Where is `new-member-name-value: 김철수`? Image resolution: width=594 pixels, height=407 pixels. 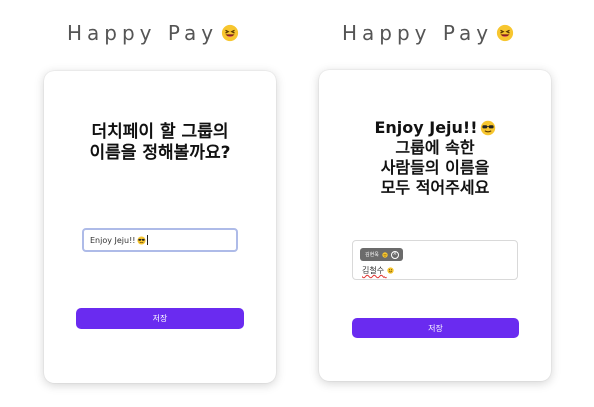
new-member-name-value: 김철수 is located at coordinates (373, 270).